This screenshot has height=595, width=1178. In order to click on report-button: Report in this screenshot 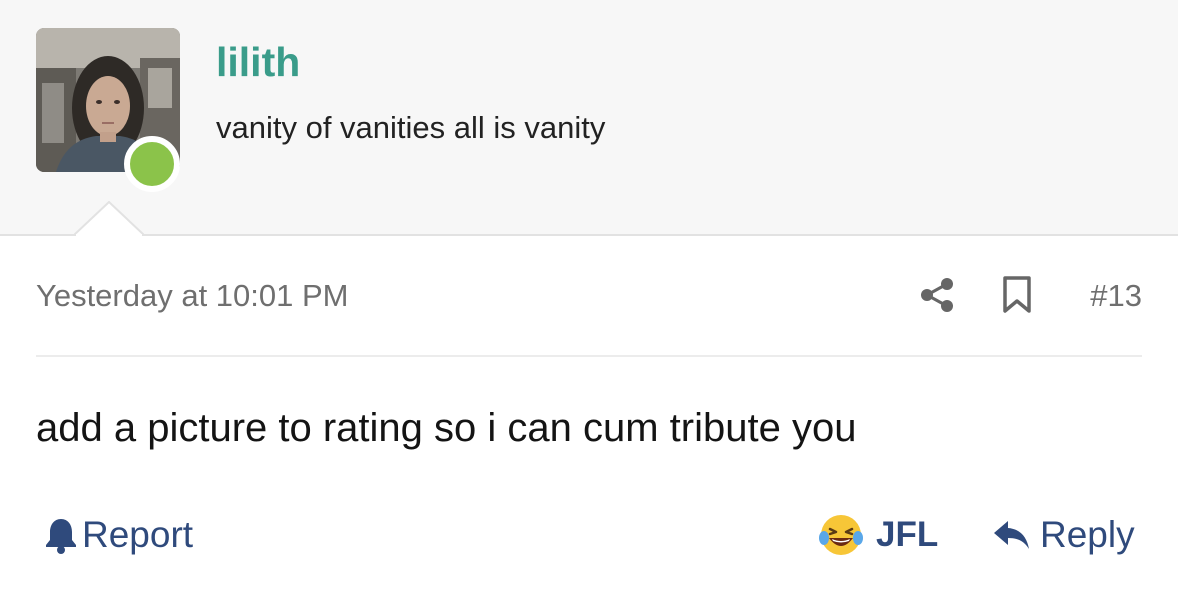, I will do `click(118, 535)`.